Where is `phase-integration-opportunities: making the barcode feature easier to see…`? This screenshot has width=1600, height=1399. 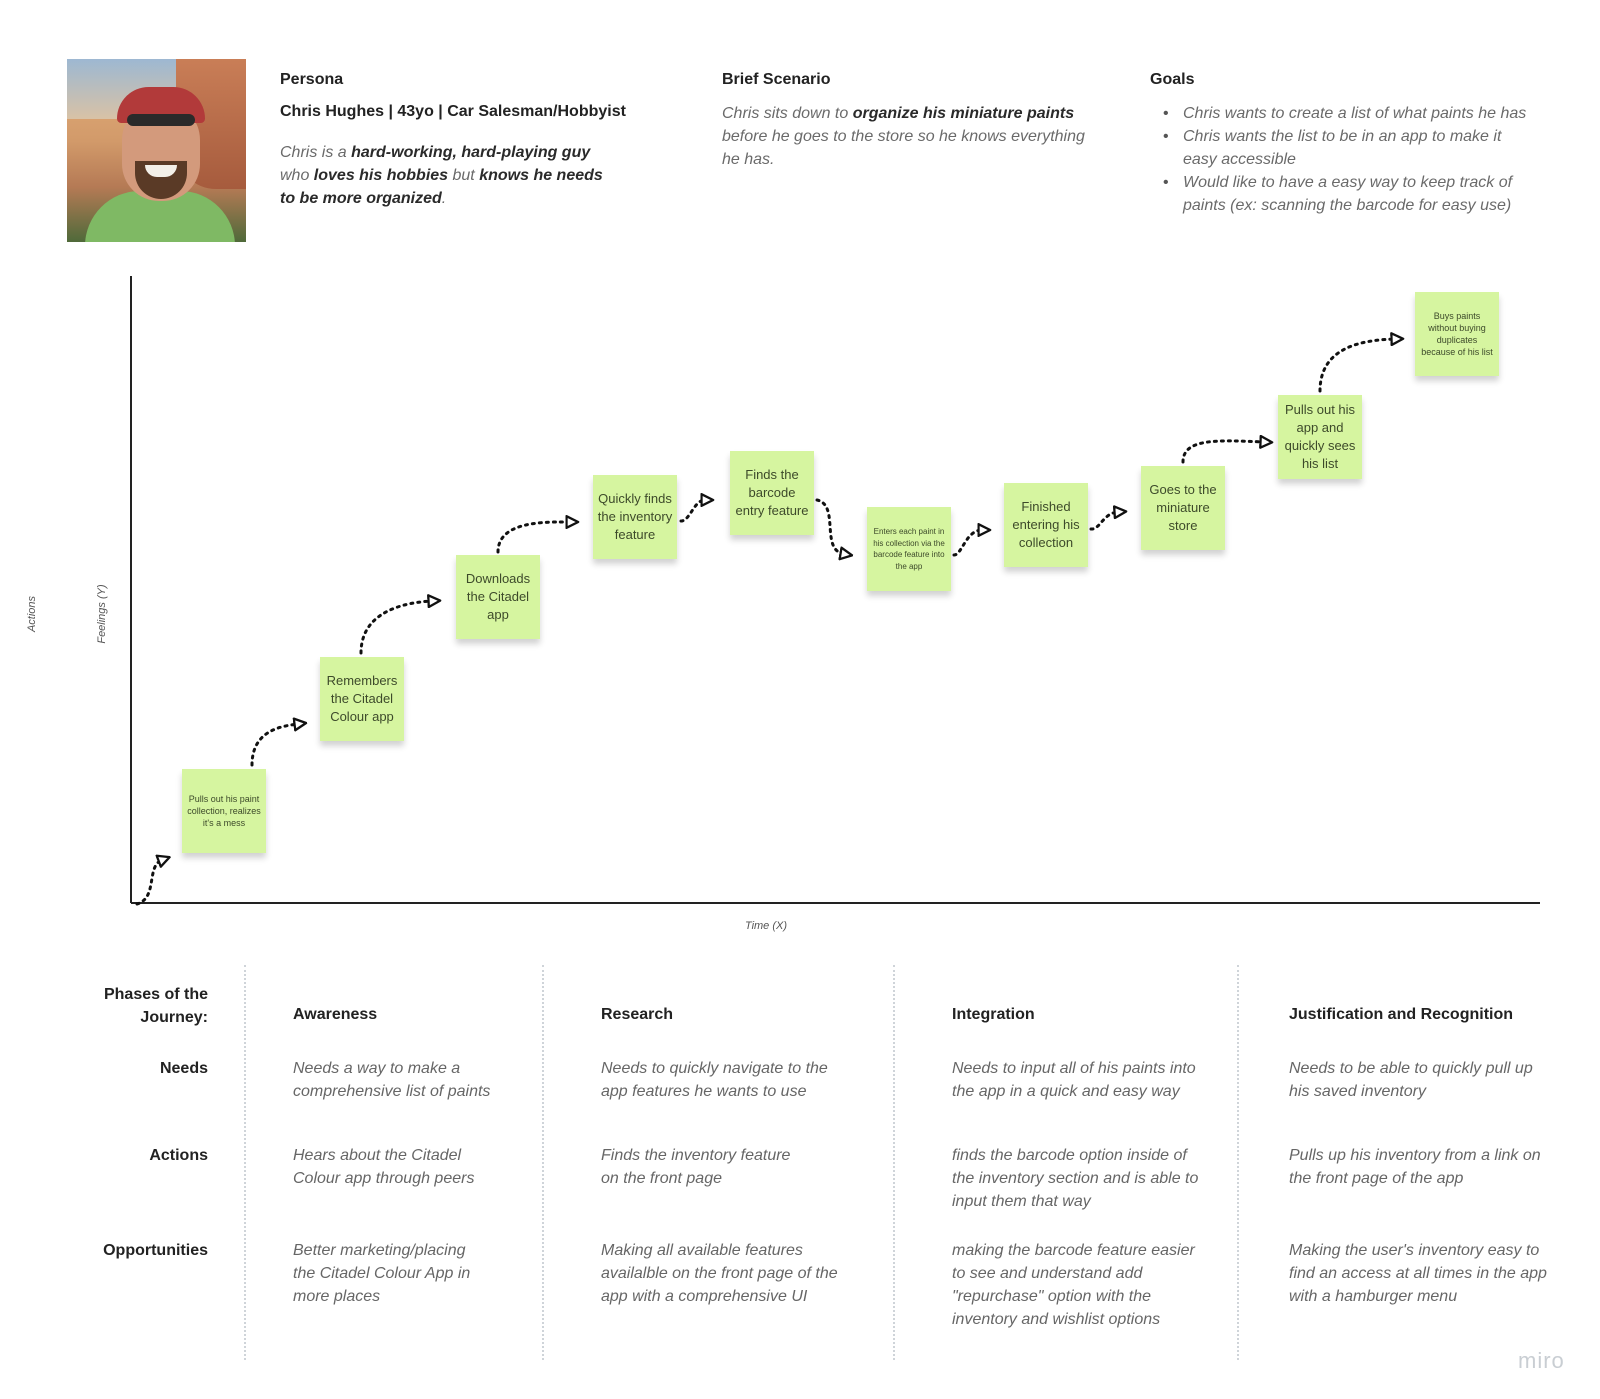
phase-integration-opportunities: making the barcode feature easier to see… is located at coordinates (1073, 1285).